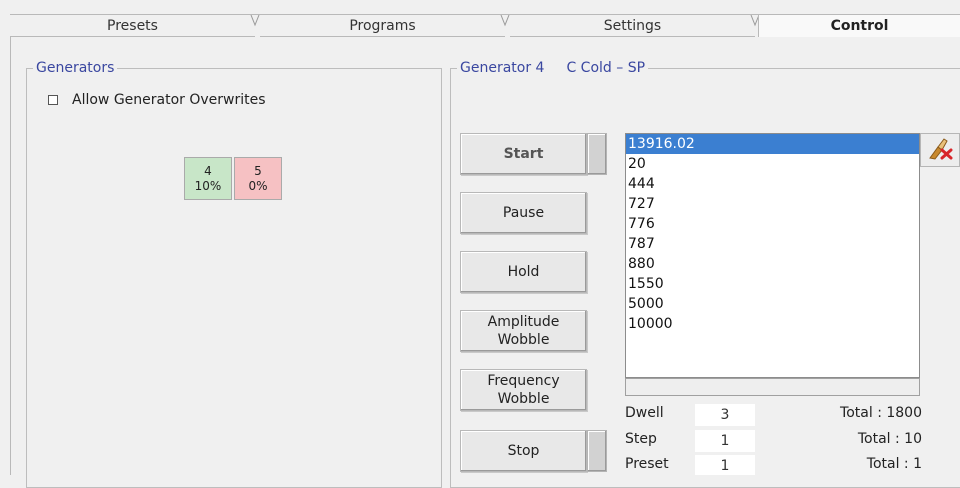 The height and width of the screenshot is (488, 960). What do you see at coordinates (523, 381) in the screenshot?
I see `frequency-wobble-label-line1: Frequency` at bounding box center [523, 381].